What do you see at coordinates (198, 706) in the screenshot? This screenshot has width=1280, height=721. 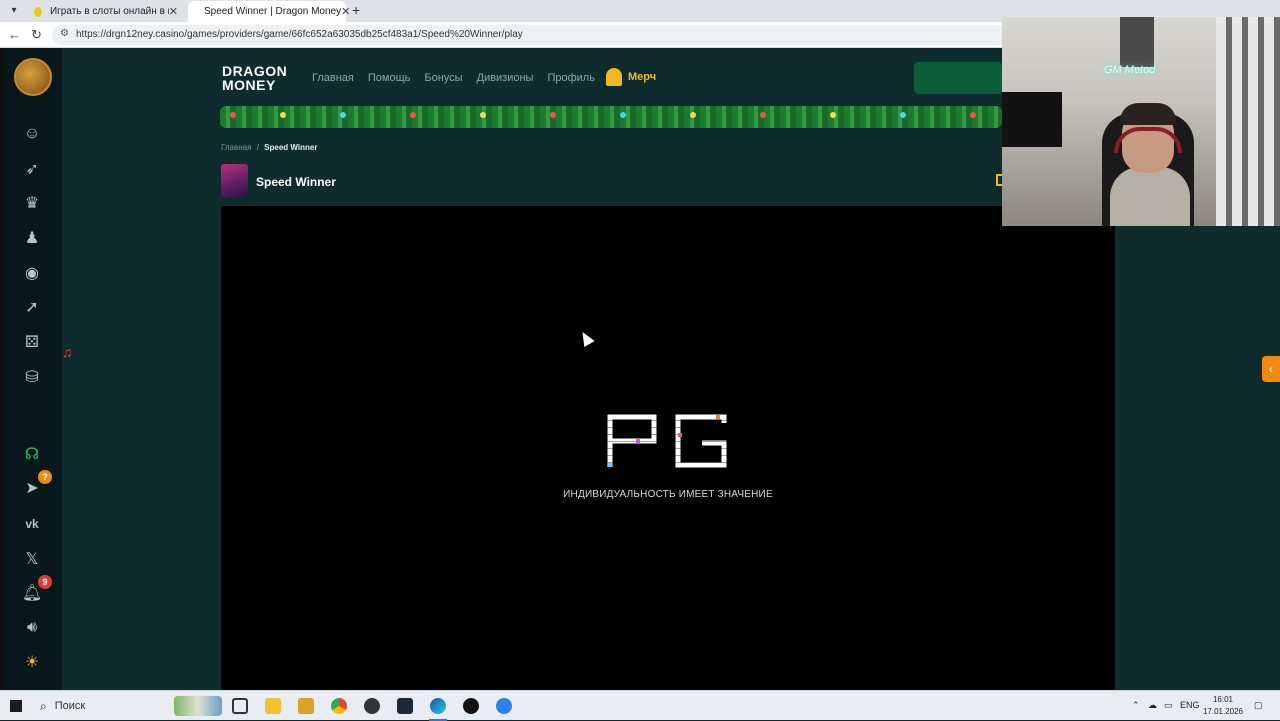 I see `search-highlight-image` at bounding box center [198, 706].